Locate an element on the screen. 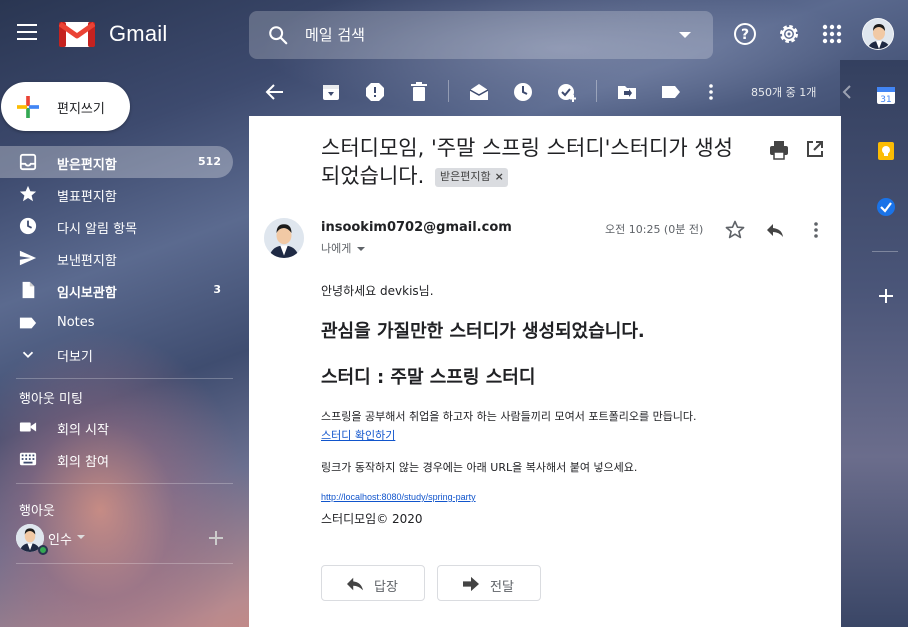 This screenshot has height=627, width=908. open-new-window-icon is located at coordinates (815, 149).